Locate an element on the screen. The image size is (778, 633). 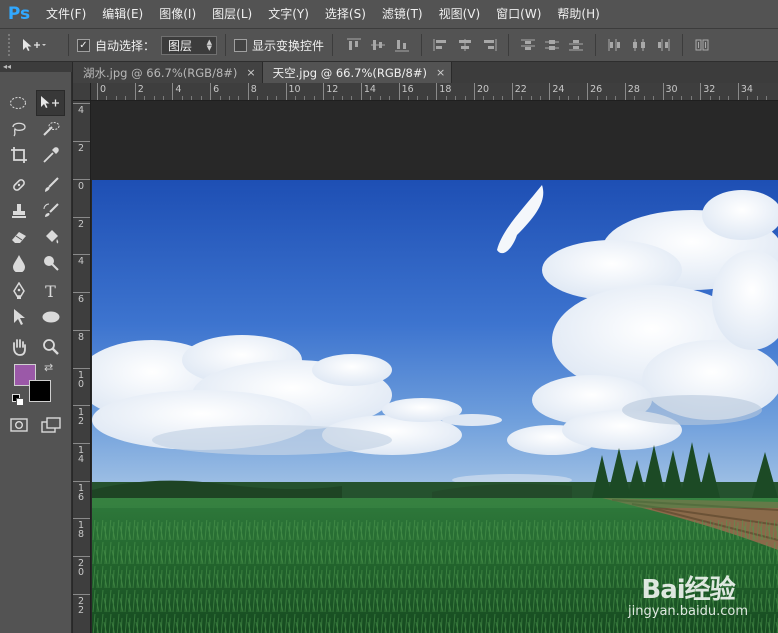
tool-preset-picker is located at coordinates (40, 45).